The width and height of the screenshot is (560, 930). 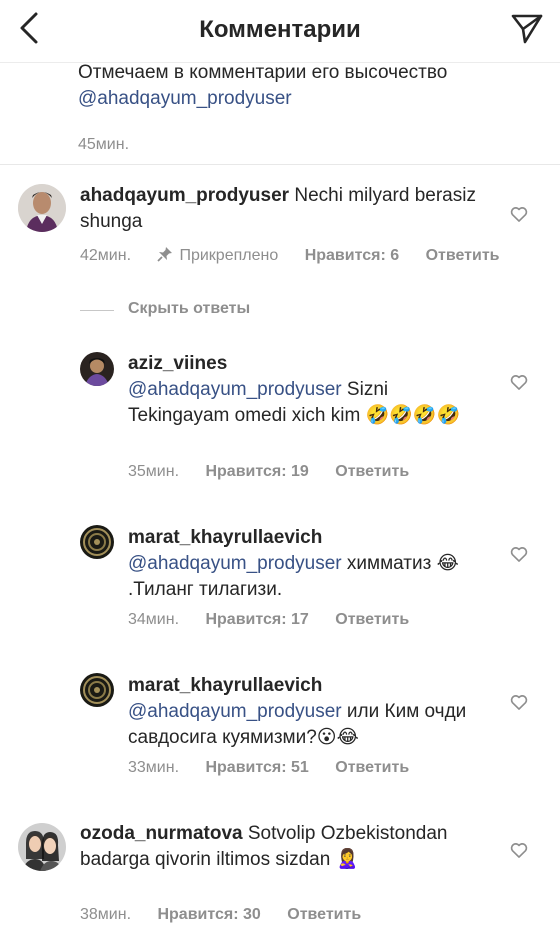 I want to click on comment-meta: 38мин. Нравится: 30 Ответить, so click(x=220, y=915).